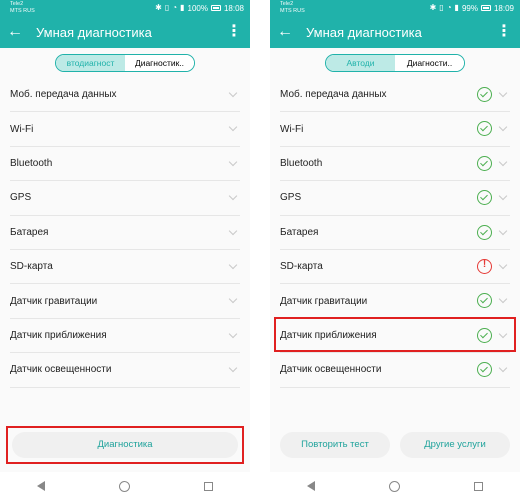 Image resolution: width=520 pixels, height=500 pixels. I want to click on tab-diagnostics: Диагности.., so click(429, 63).